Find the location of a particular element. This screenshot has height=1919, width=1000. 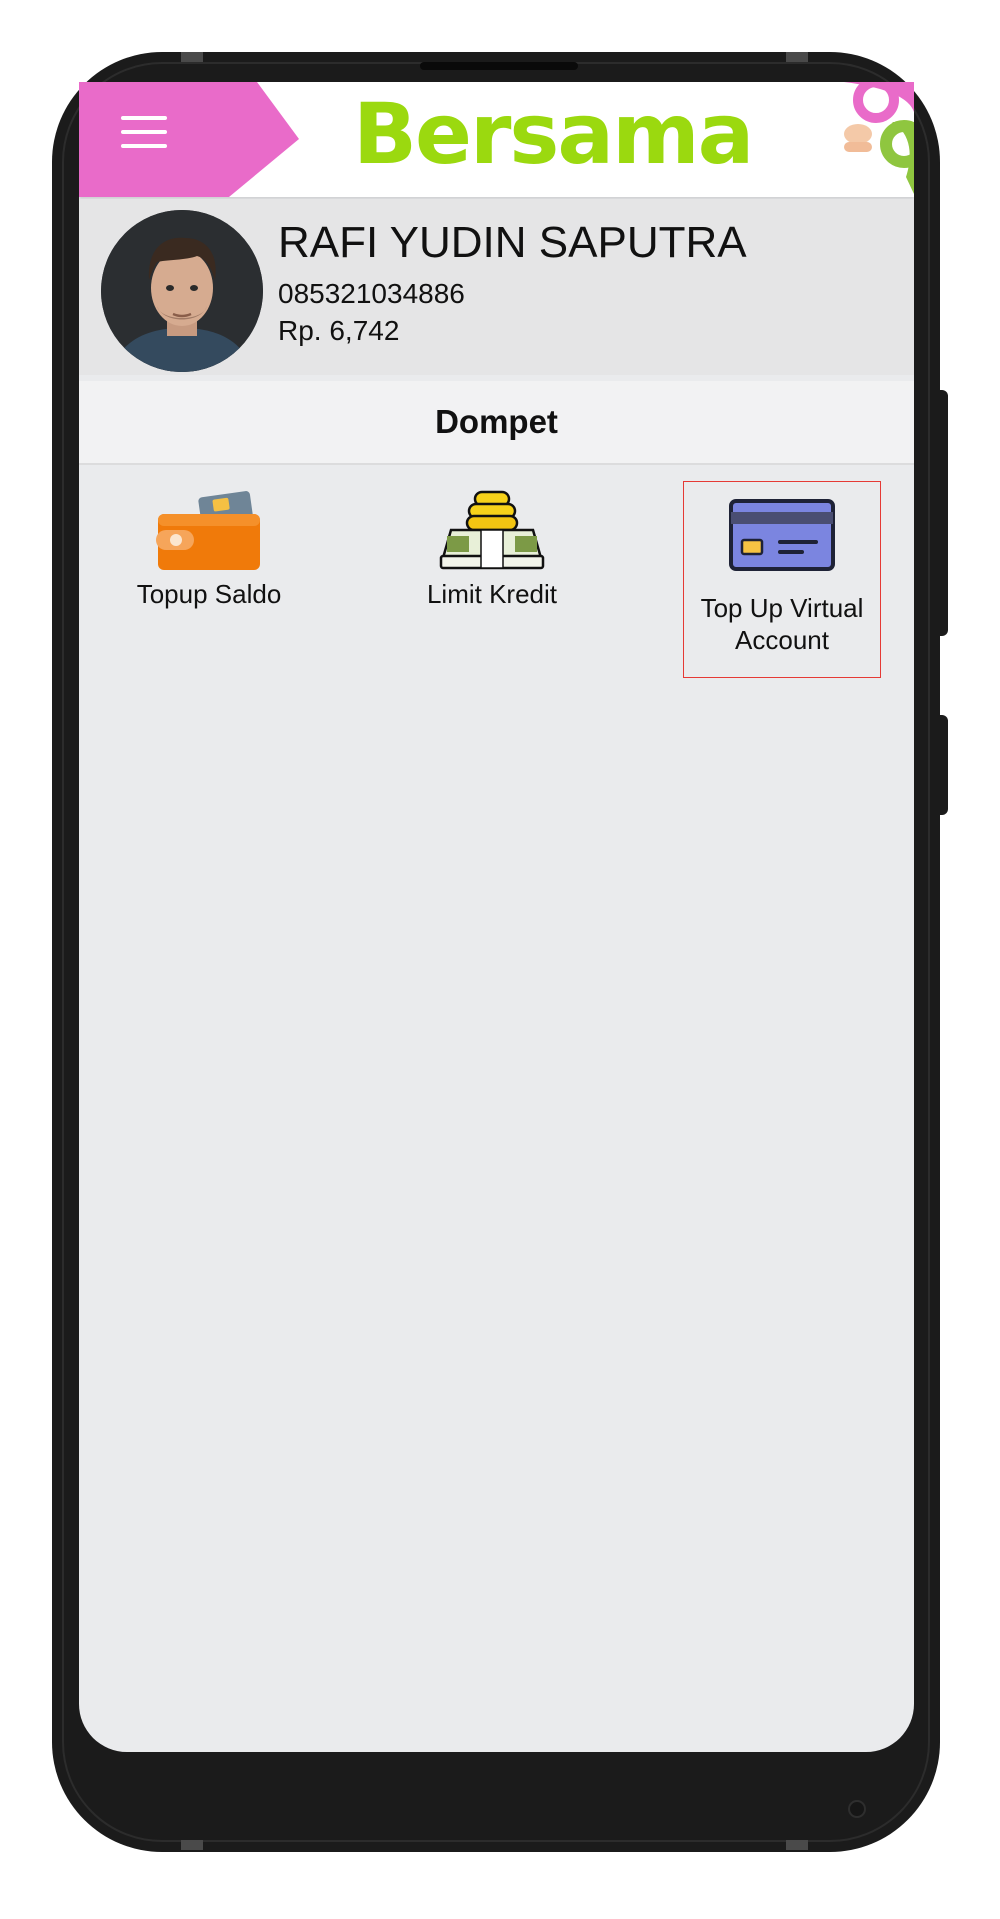

section-header: Dompet is located at coordinates (496, 423).